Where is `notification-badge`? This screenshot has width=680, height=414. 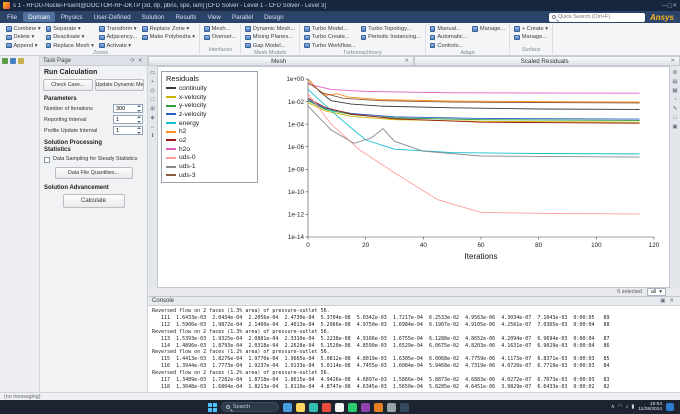 notification-badge is located at coordinates (670, 407).